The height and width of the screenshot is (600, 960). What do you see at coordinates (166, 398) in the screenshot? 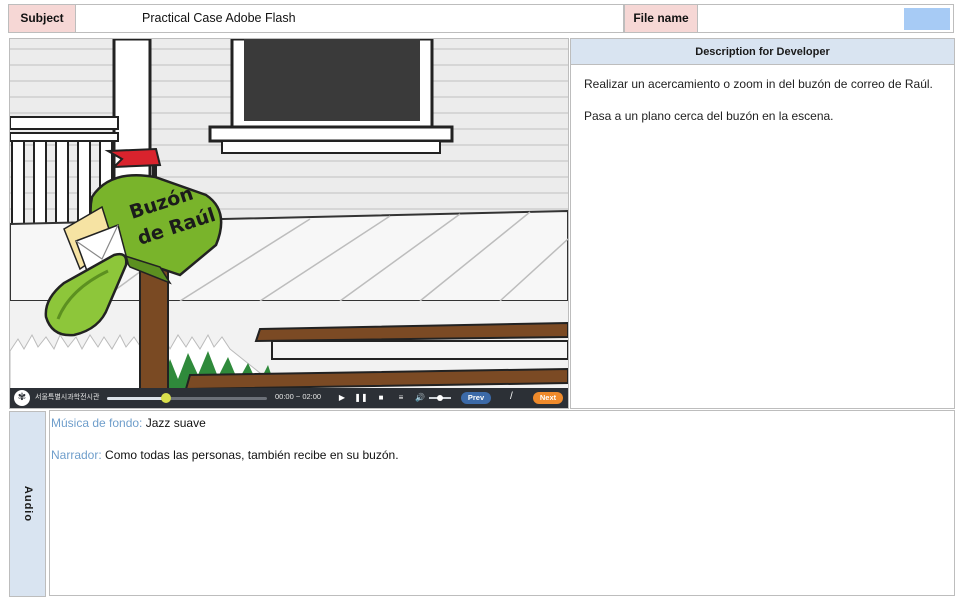
I see `progress-thumb` at bounding box center [166, 398].